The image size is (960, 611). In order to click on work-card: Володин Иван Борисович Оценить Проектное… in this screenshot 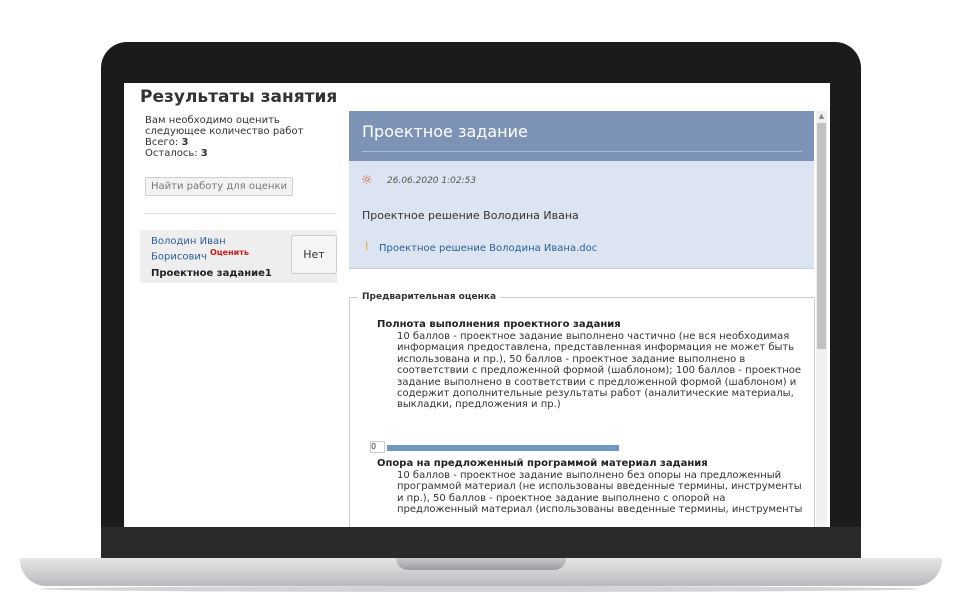, I will do `click(238, 256)`.